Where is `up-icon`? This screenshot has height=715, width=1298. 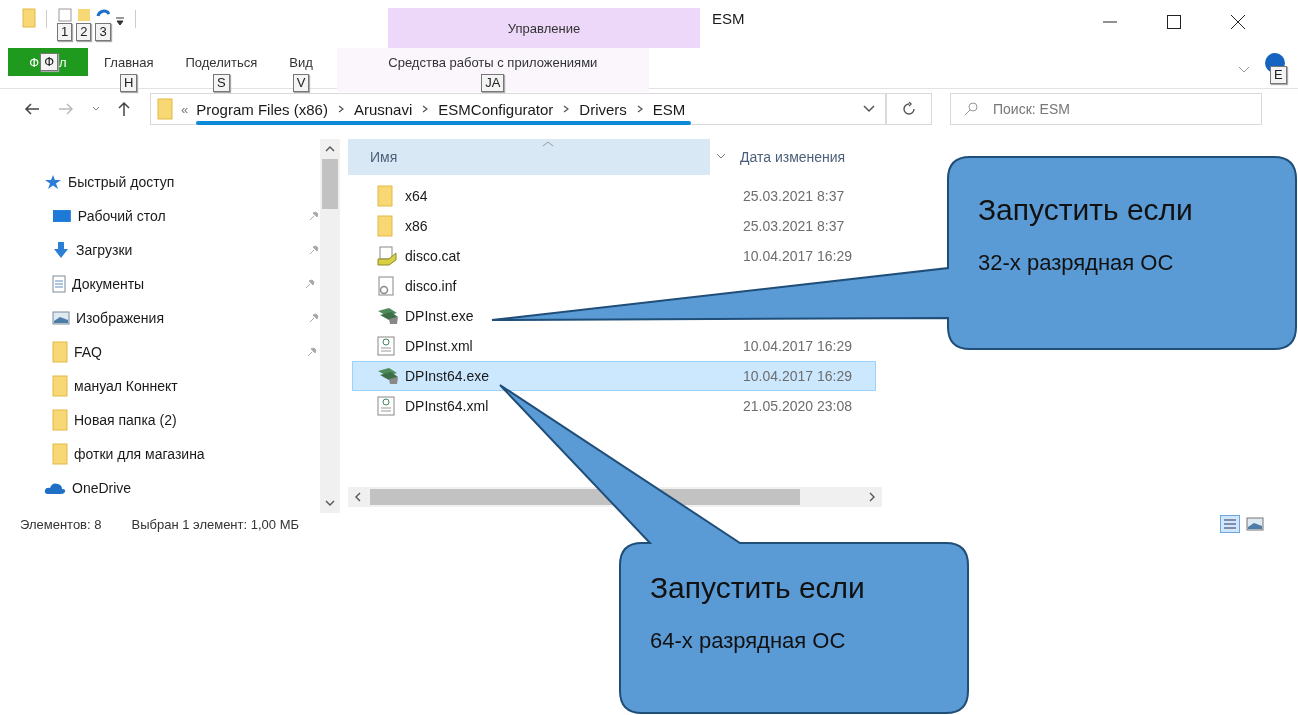
up-icon is located at coordinates (124, 109).